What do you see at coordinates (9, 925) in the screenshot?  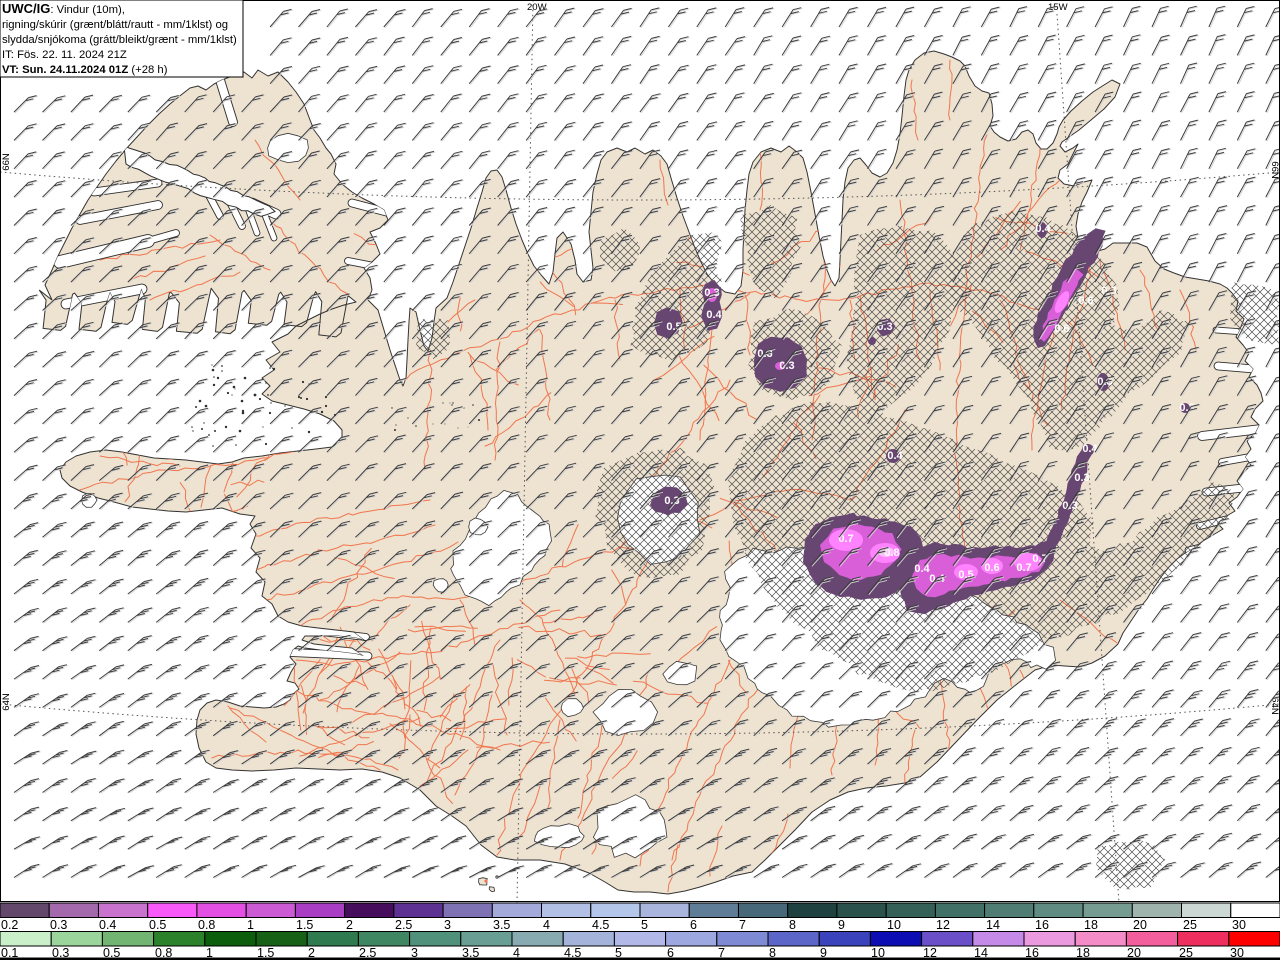 I see `svg-text: 0.2` at bounding box center [9, 925].